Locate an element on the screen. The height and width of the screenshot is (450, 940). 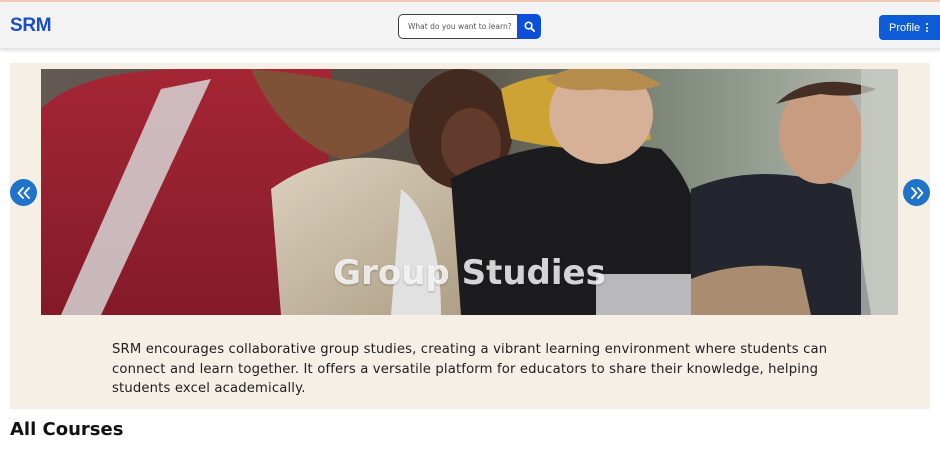
navbar: SRM Profile is located at coordinates (470, 25).